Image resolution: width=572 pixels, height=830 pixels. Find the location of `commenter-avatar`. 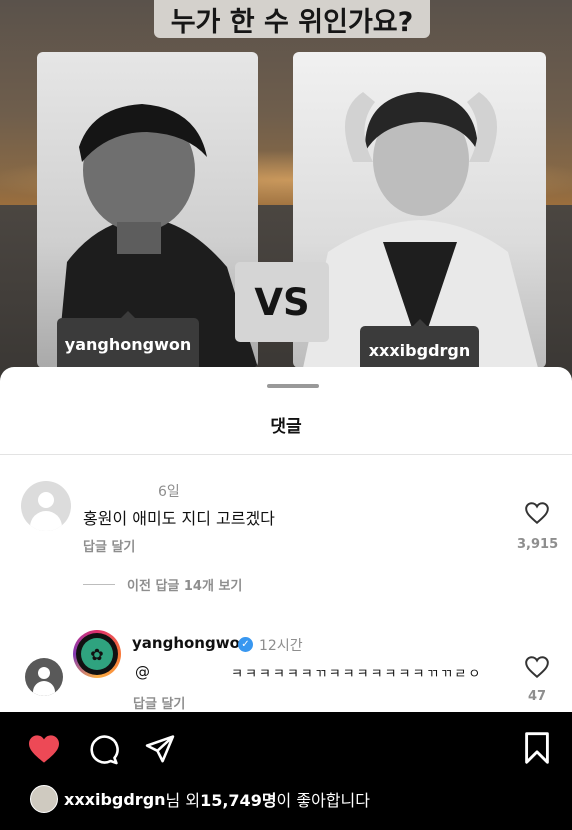

commenter-avatar is located at coordinates (46, 506).